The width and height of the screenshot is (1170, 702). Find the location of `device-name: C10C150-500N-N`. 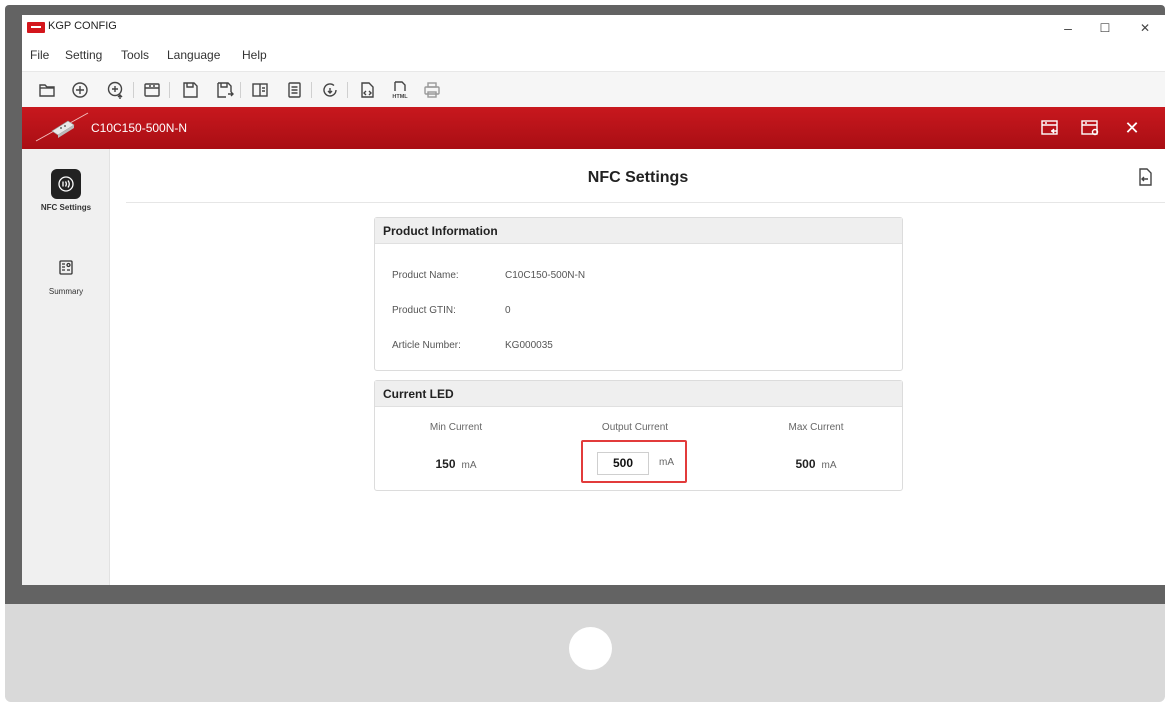

device-name: C10C150-500N-N is located at coordinates (139, 128).